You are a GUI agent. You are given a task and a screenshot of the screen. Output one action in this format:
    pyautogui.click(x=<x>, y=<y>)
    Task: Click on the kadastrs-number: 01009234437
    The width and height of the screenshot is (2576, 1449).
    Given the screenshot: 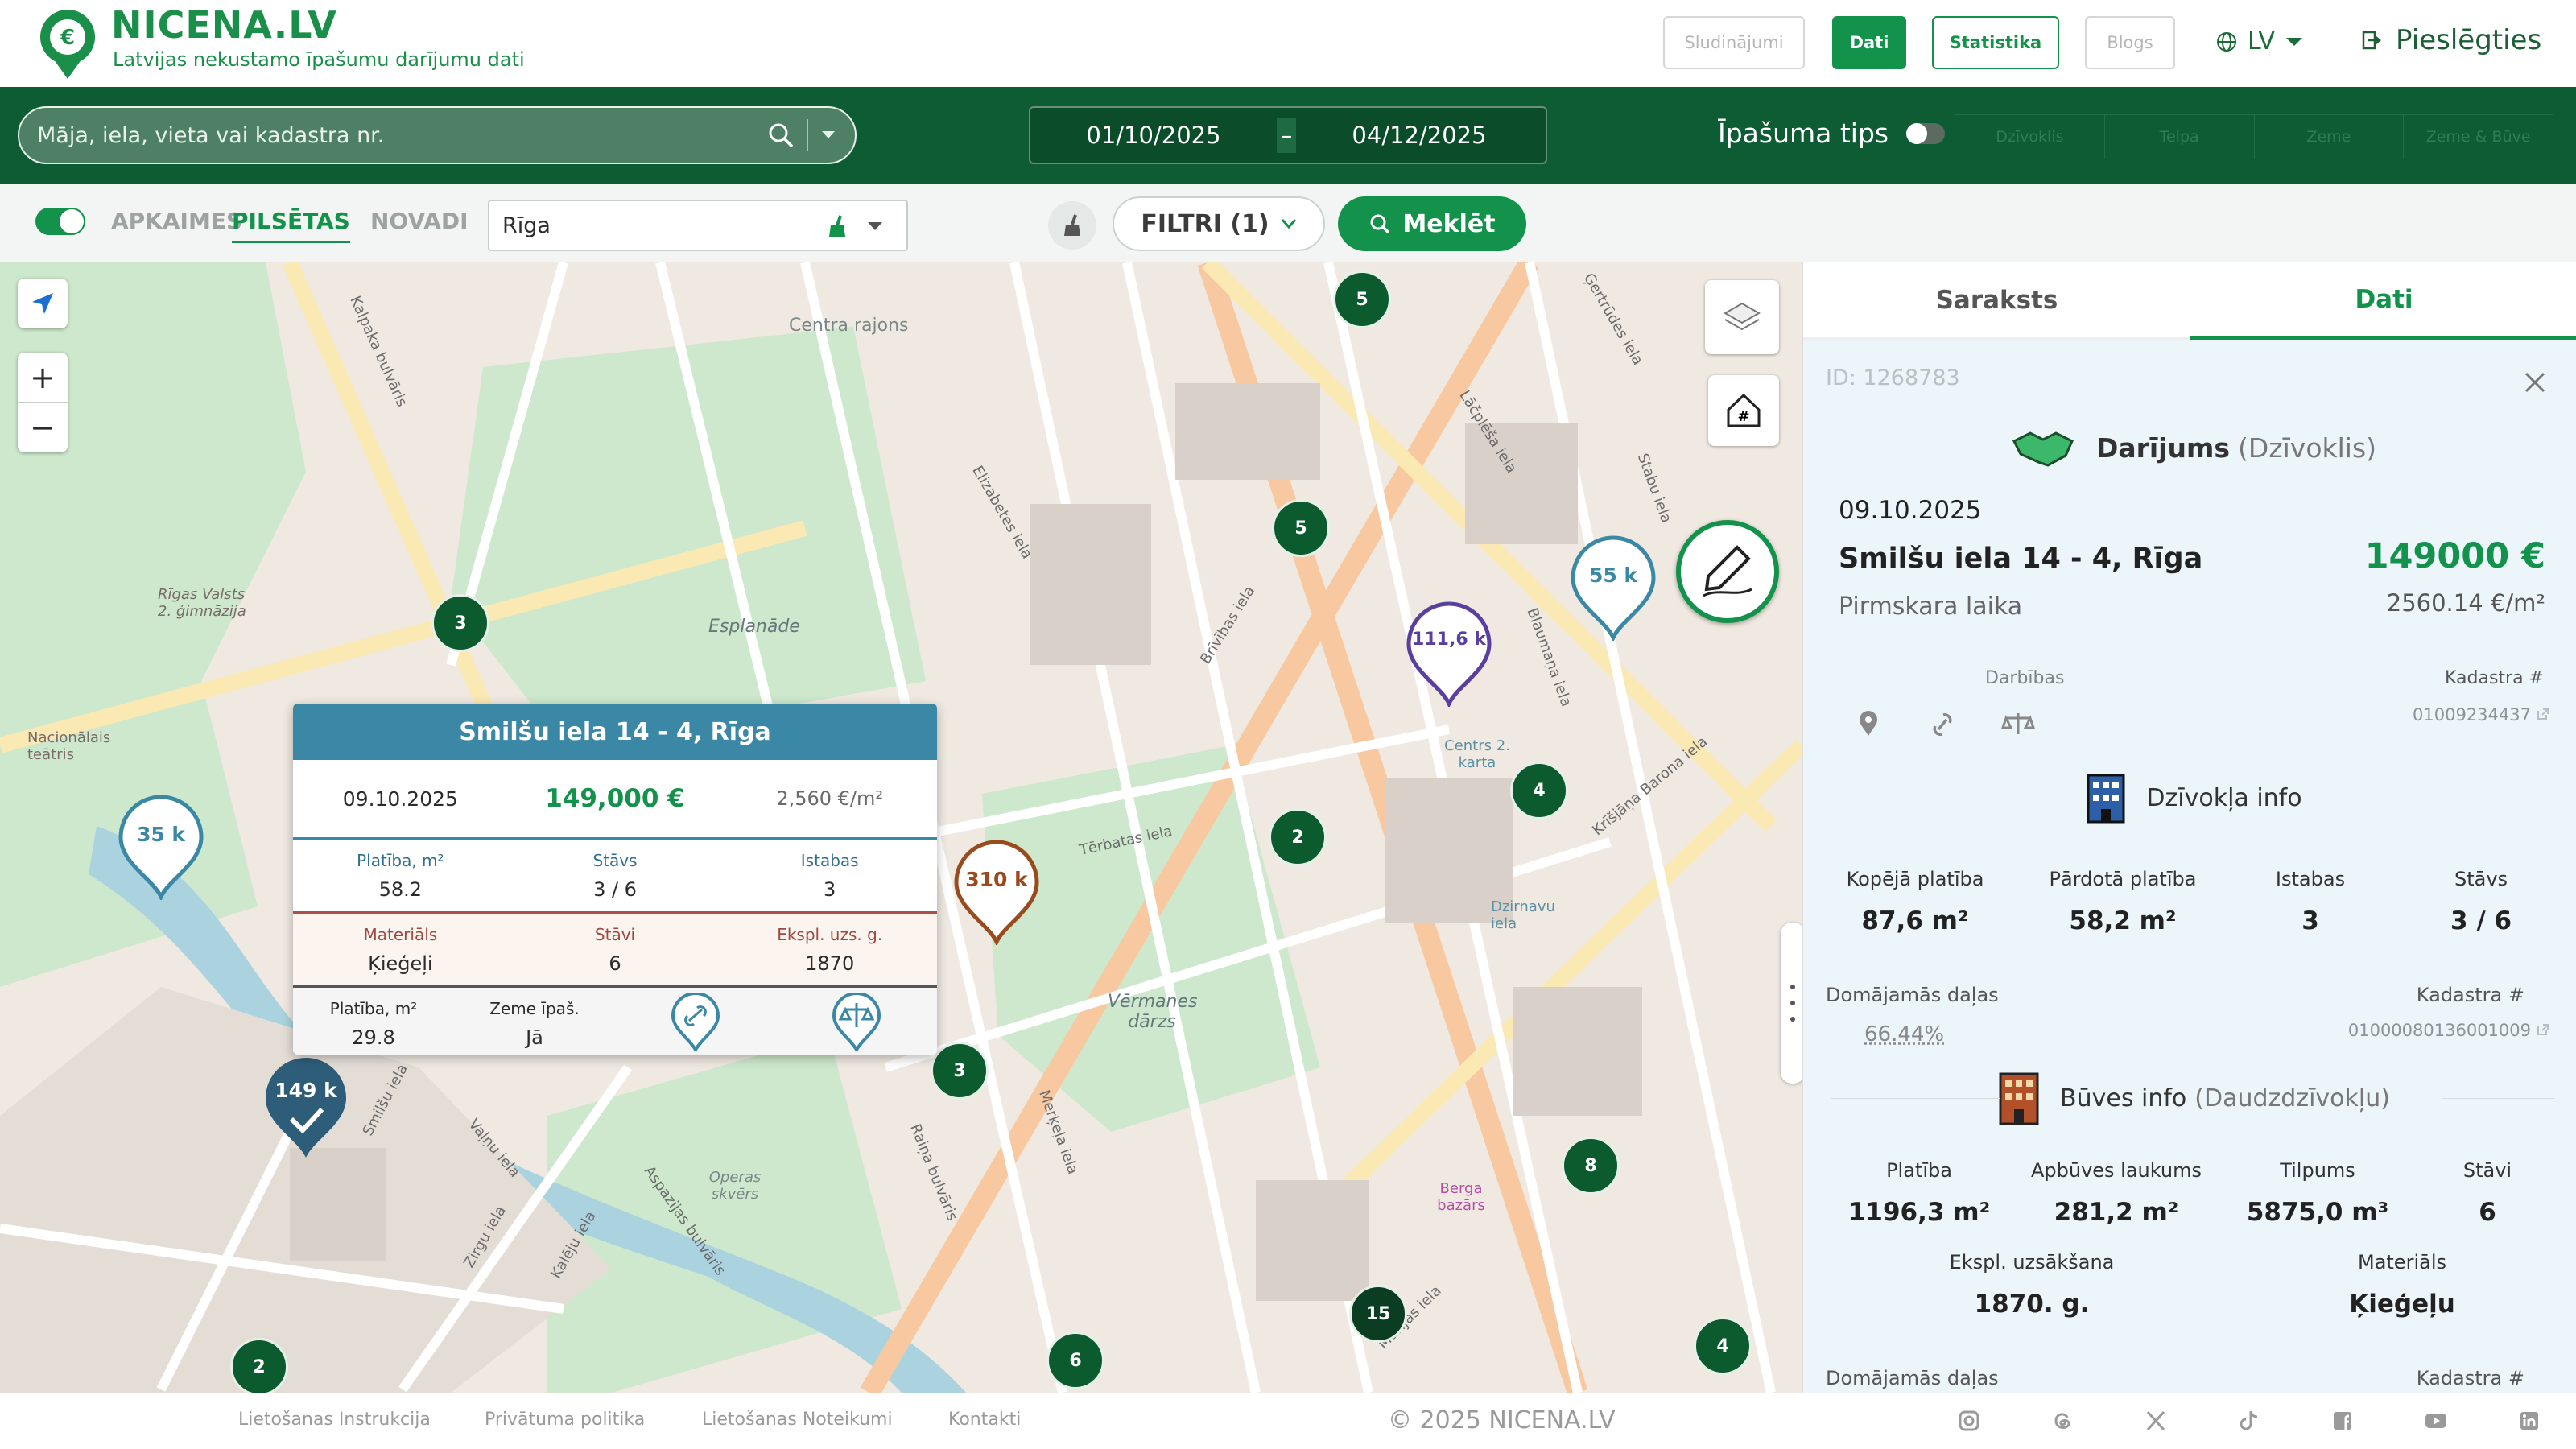 What is the action you would take?
    pyautogui.click(x=2472, y=714)
    